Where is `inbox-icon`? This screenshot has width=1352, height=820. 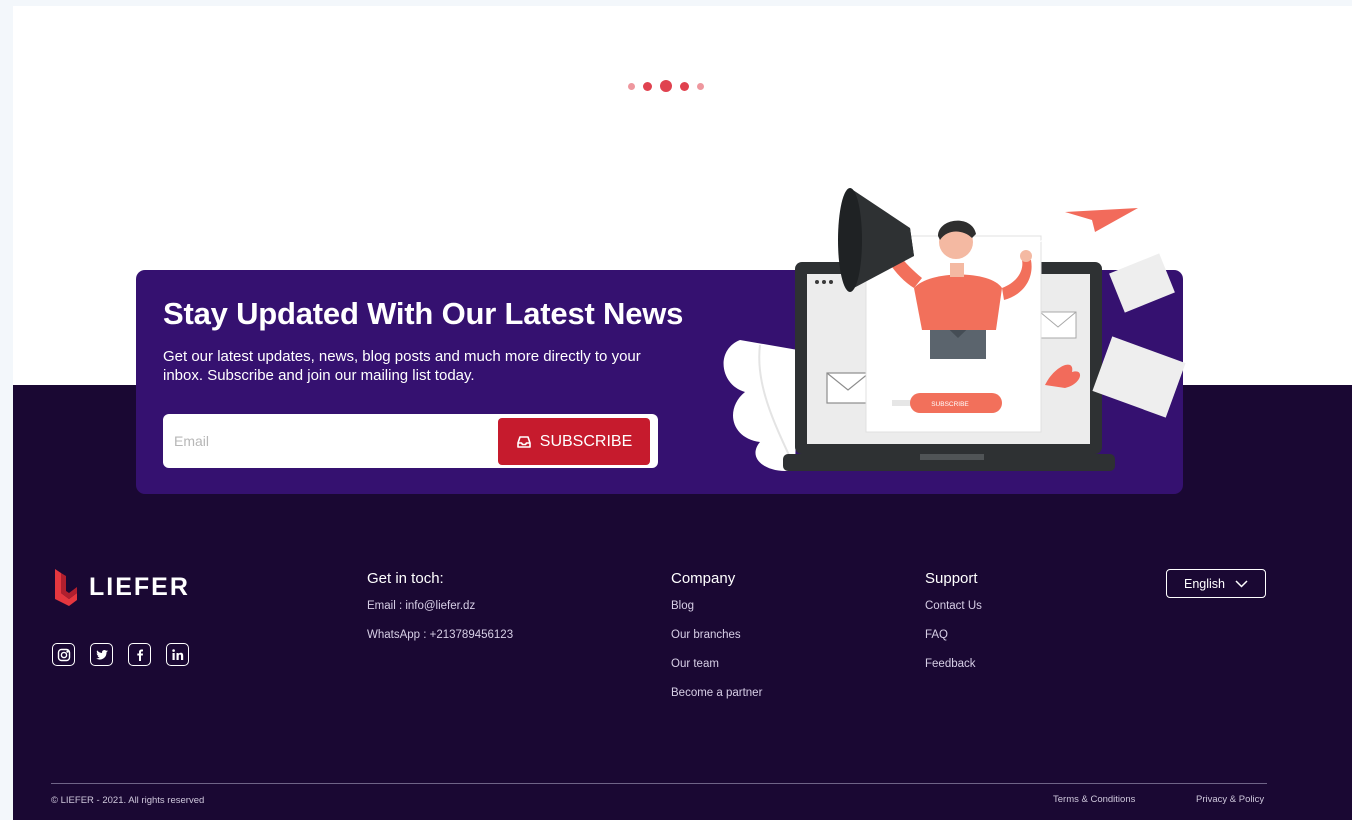
inbox-icon is located at coordinates (523, 441).